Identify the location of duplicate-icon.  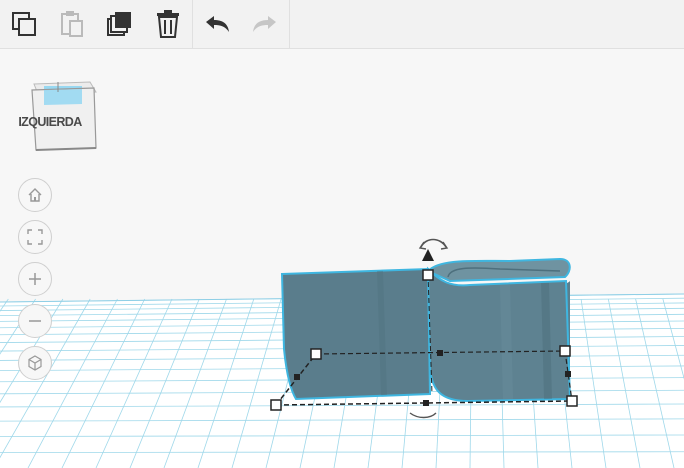
(119, 24).